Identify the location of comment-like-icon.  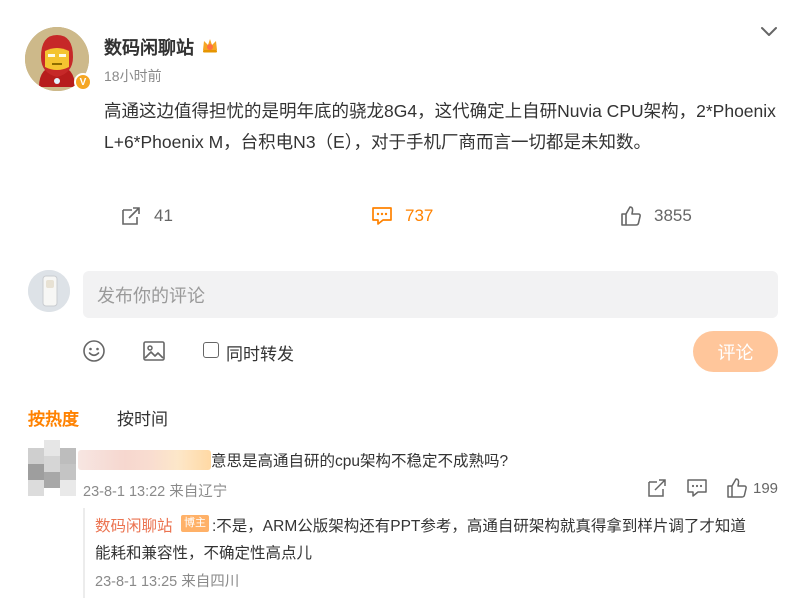
(737, 488).